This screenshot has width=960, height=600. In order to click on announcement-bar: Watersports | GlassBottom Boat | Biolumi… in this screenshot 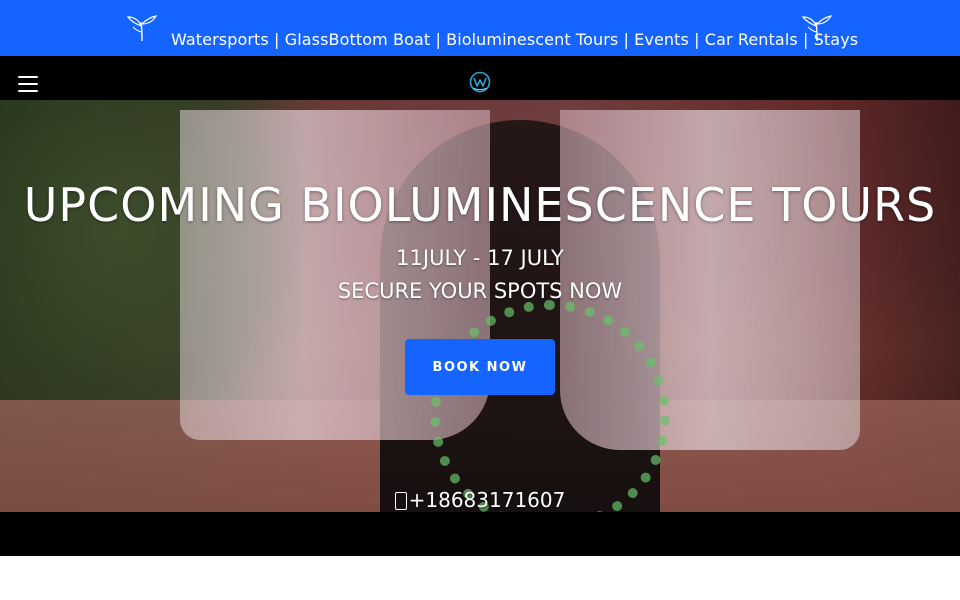, I will do `click(480, 28)`.